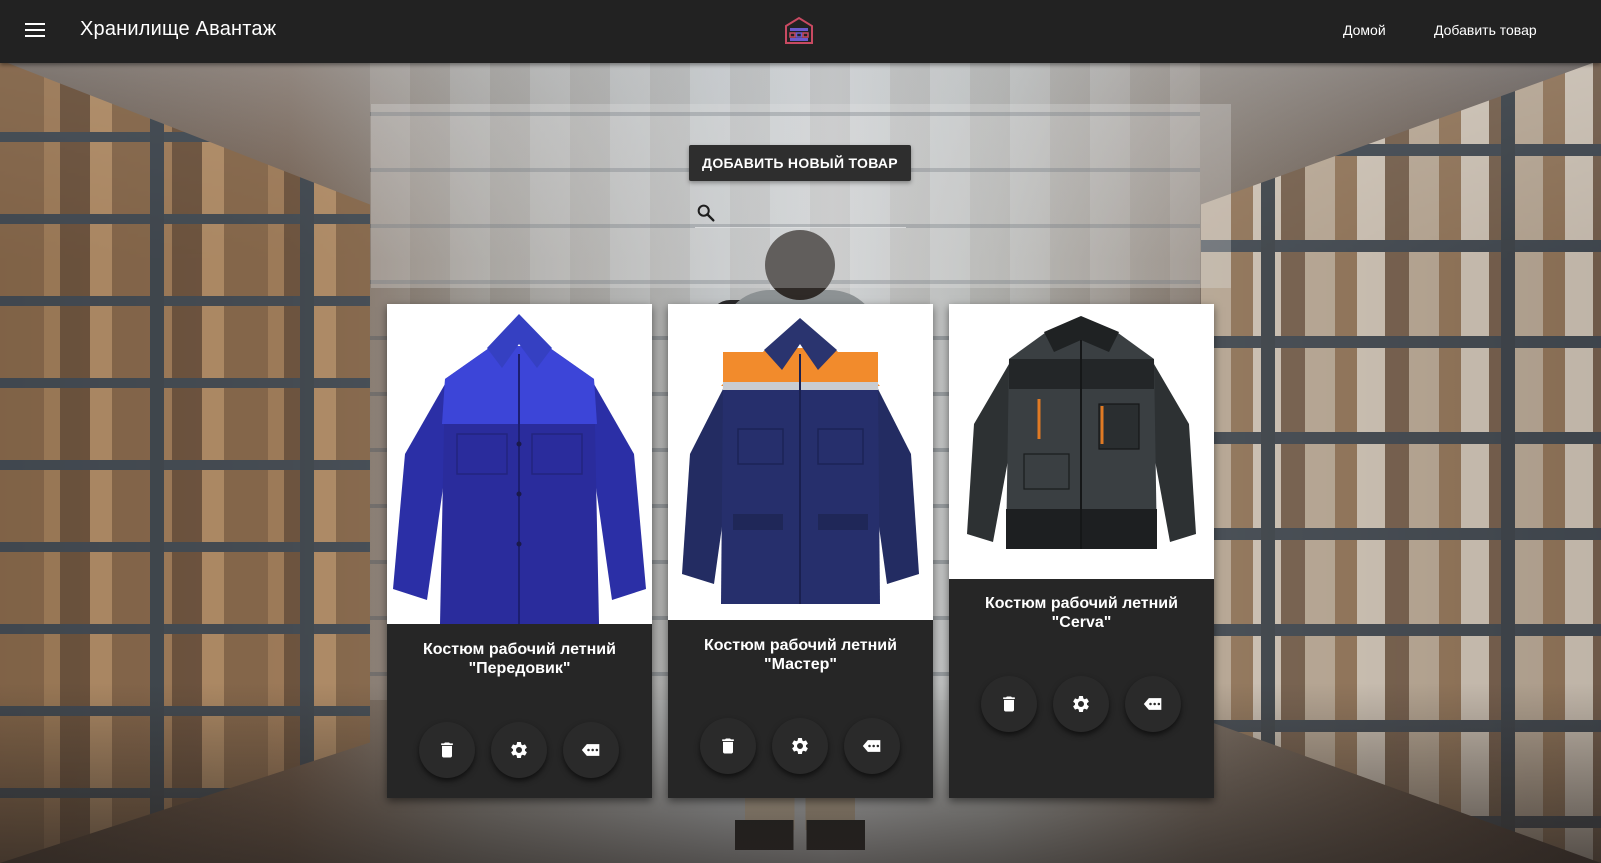  What do you see at coordinates (813, 213) in the screenshot?
I see `search-input` at bounding box center [813, 213].